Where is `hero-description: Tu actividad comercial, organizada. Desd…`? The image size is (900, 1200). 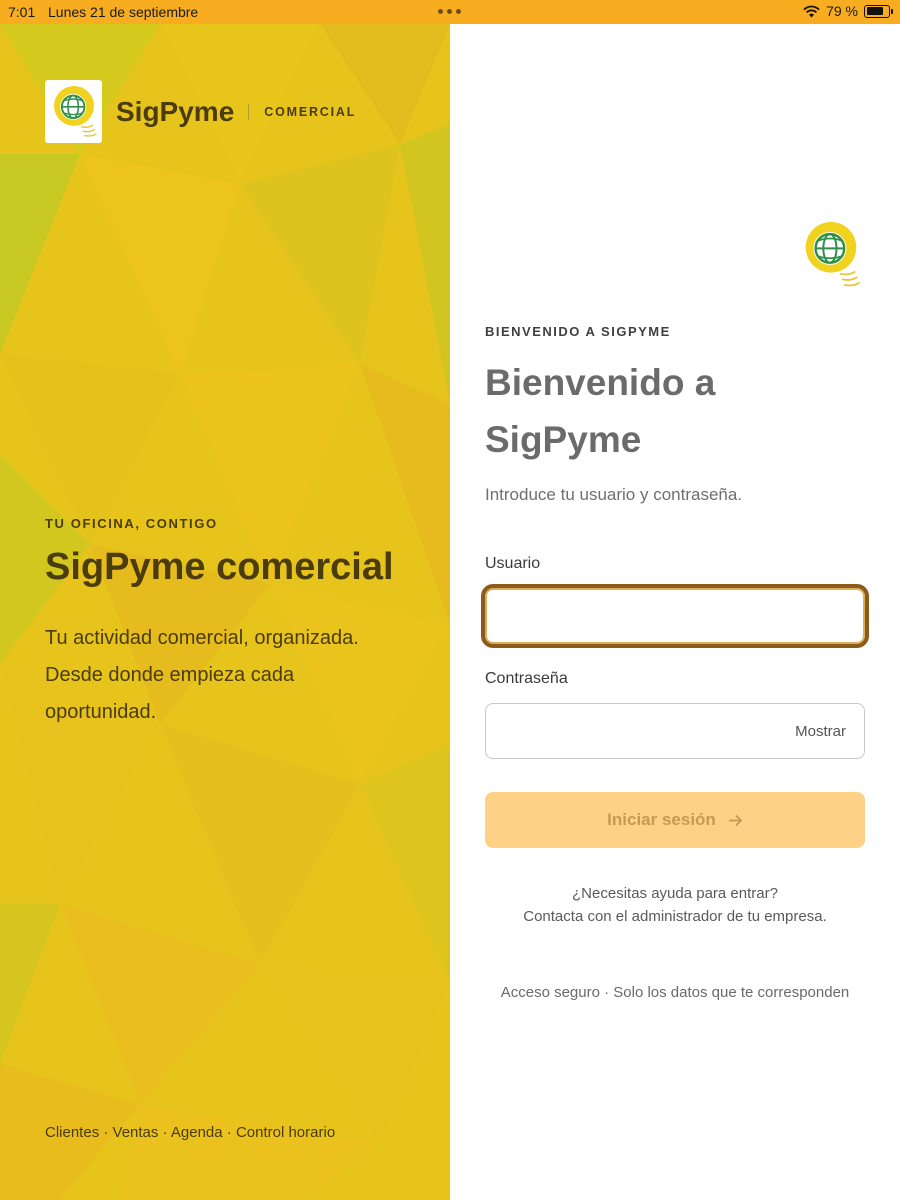
hero-description: Tu actividad comercial, organizada. Desd… is located at coordinates (225, 675).